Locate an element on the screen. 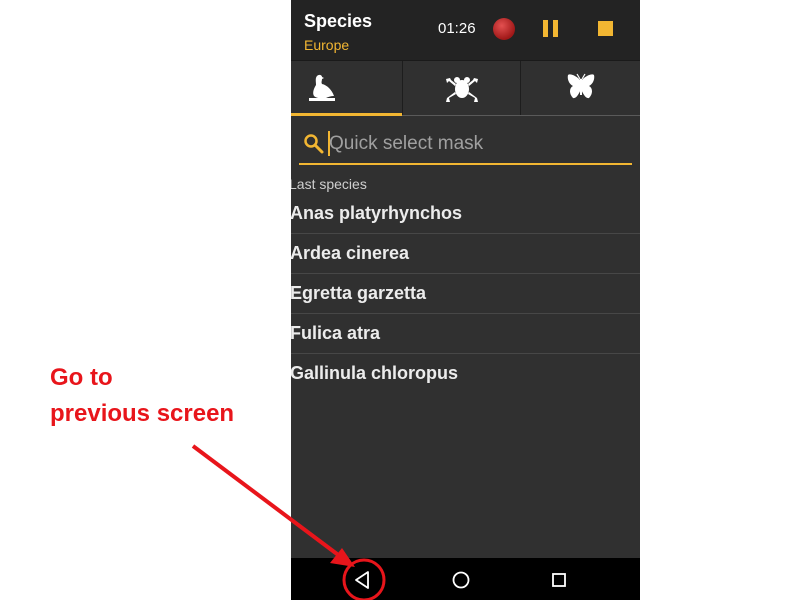  search-input: Quick select mask is located at coordinates (406, 144).